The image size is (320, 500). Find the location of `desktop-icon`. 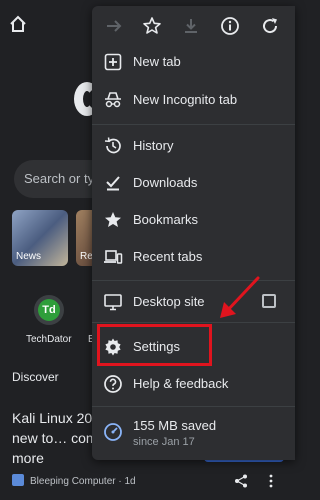

desktop-icon is located at coordinates (113, 302).